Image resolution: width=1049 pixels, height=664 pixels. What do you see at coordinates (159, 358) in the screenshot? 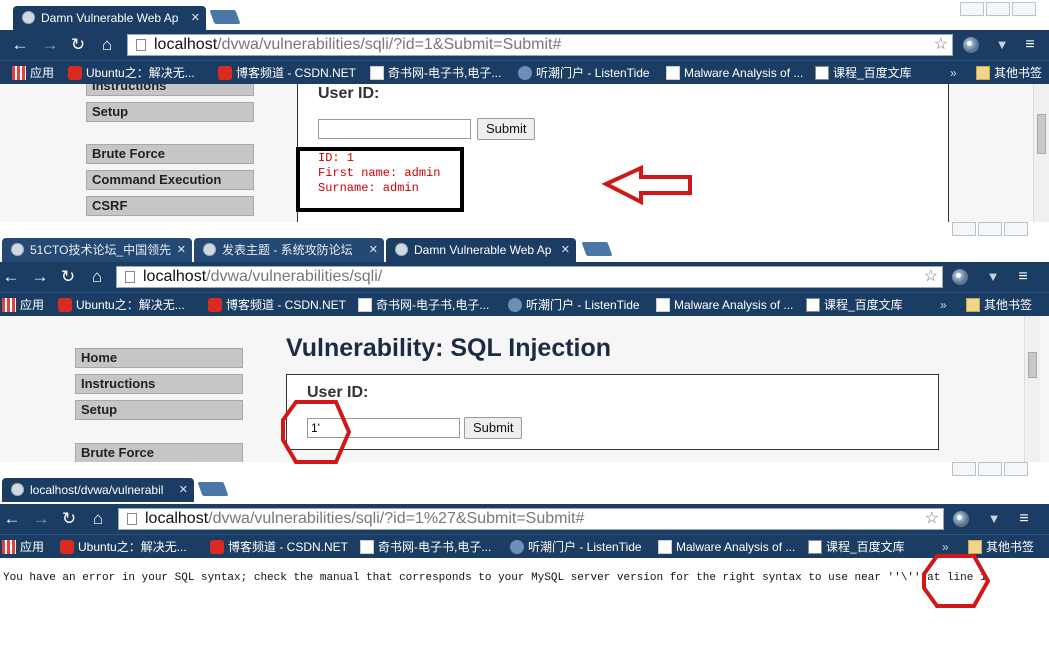
I see `sidebar-item-home: Home` at bounding box center [159, 358].